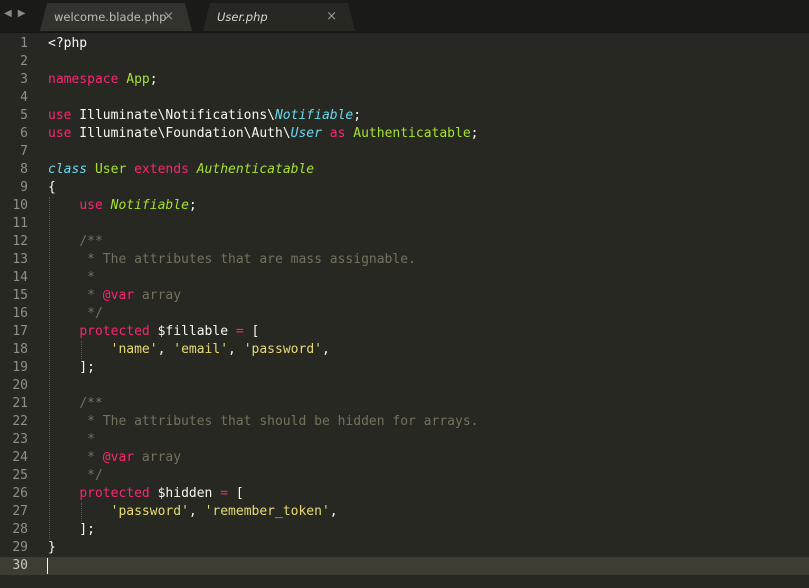 The width and height of the screenshot is (809, 588). Describe the element at coordinates (267, 511) in the screenshot. I see `code-token: 'remember_token'` at that location.